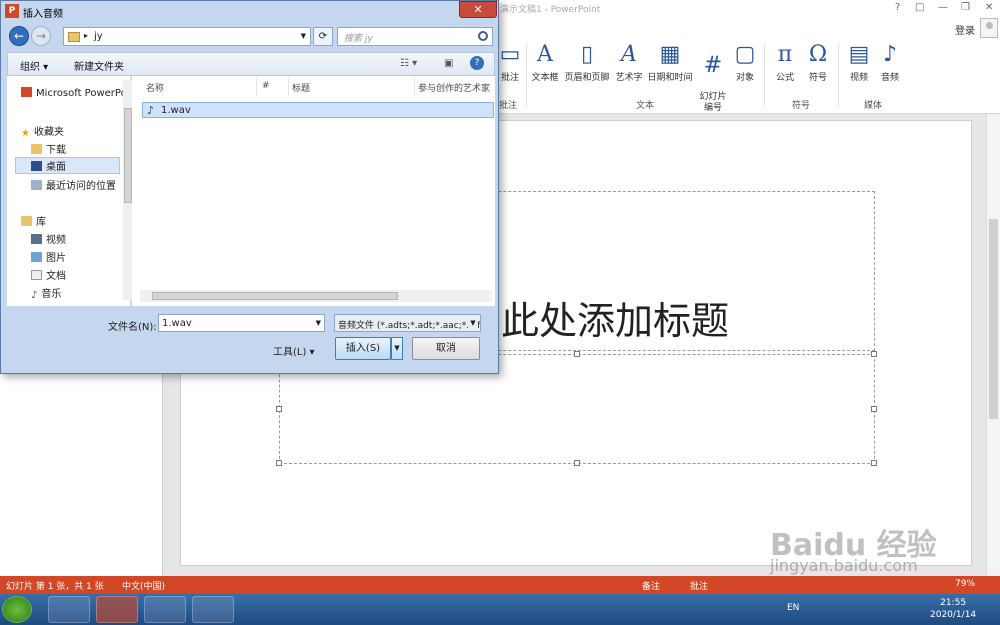 This screenshot has width=1000, height=625. What do you see at coordinates (713, 78) in the screenshot?
I see `slide-number-button: # 幻灯片 编号` at bounding box center [713, 78].